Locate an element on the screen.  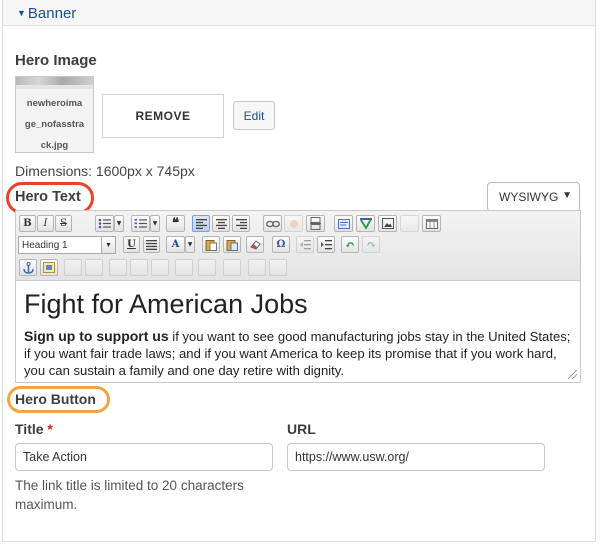
page-break-icon is located at coordinates (315, 223).